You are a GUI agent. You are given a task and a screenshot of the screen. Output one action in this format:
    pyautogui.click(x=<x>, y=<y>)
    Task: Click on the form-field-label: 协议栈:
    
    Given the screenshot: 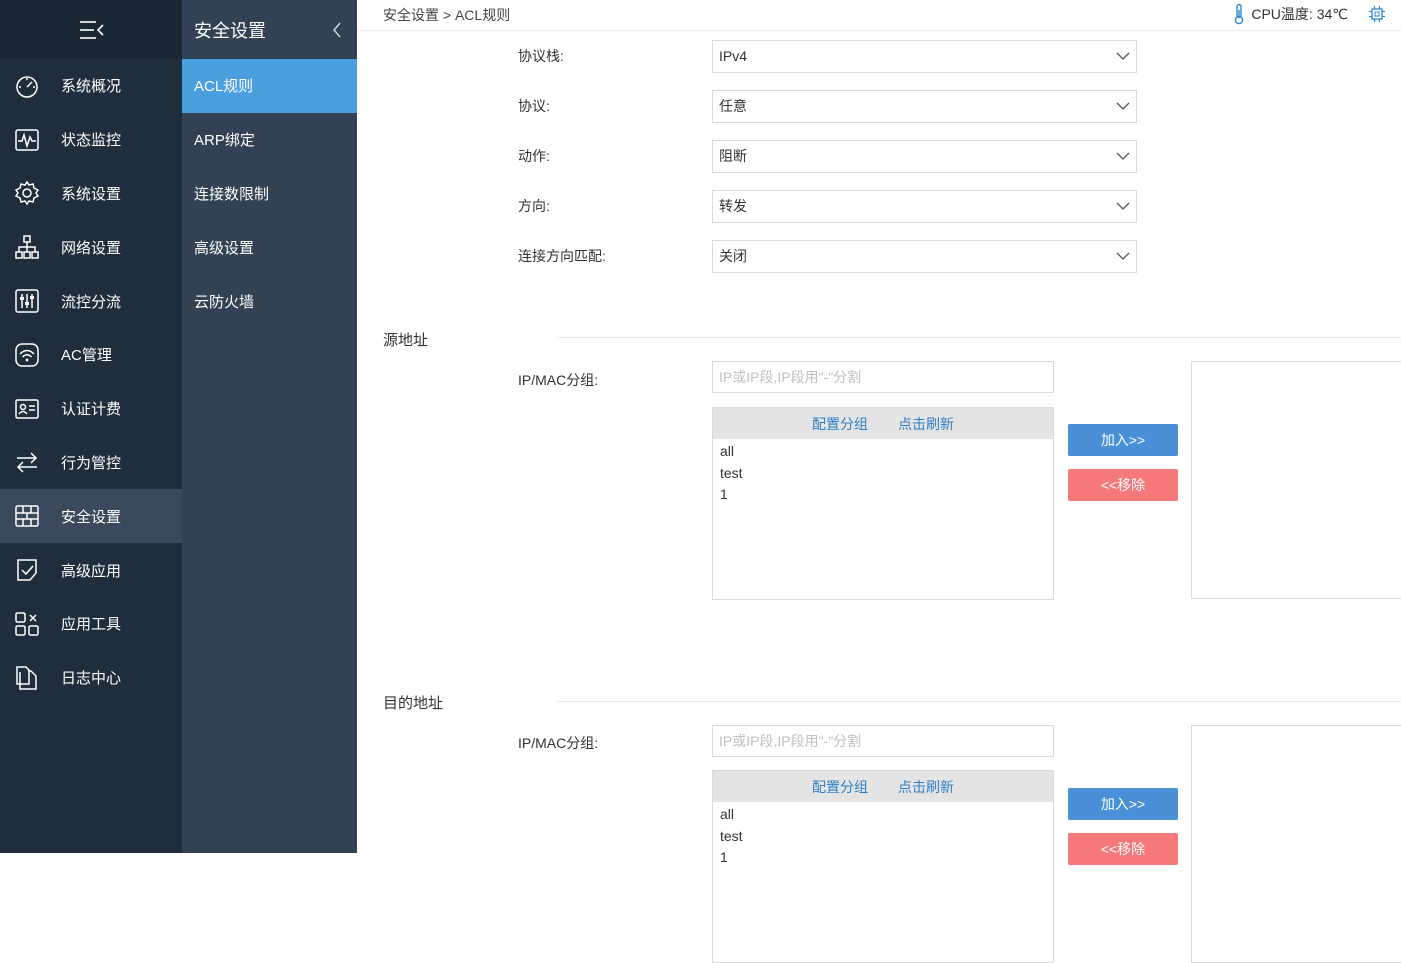 What is the action you would take?
    pyautogui.click(x=615, y=56)
    